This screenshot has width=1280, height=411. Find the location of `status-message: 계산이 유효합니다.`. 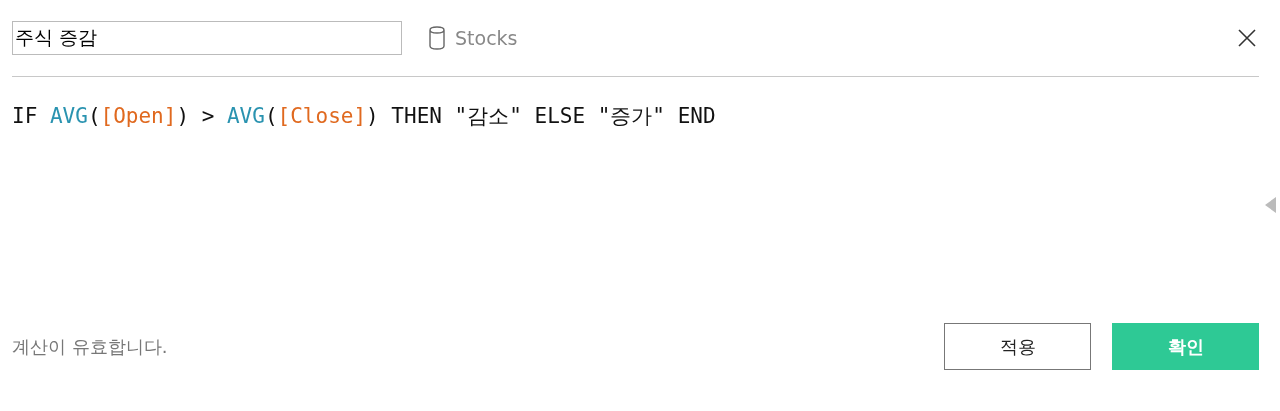

status-message: 계산이 유효합니다. is located at coordinates (90, 346).